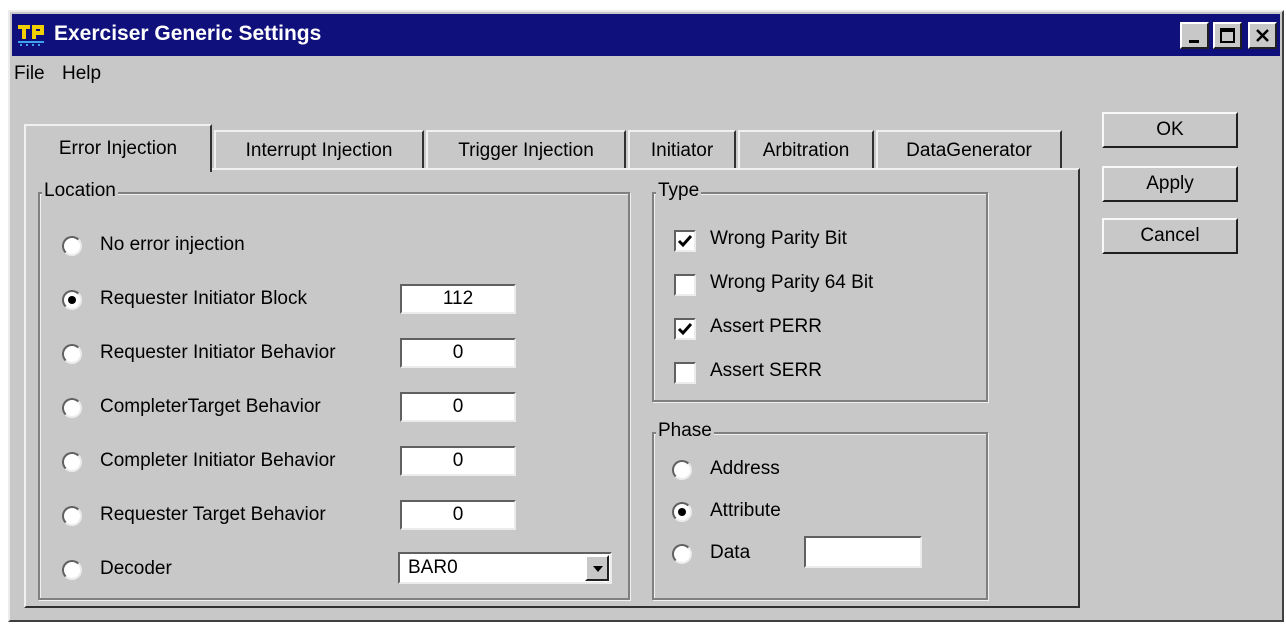  Describe the element at coordinates (29, 74) in the screenshot. I see `menu-file: File` at that location.